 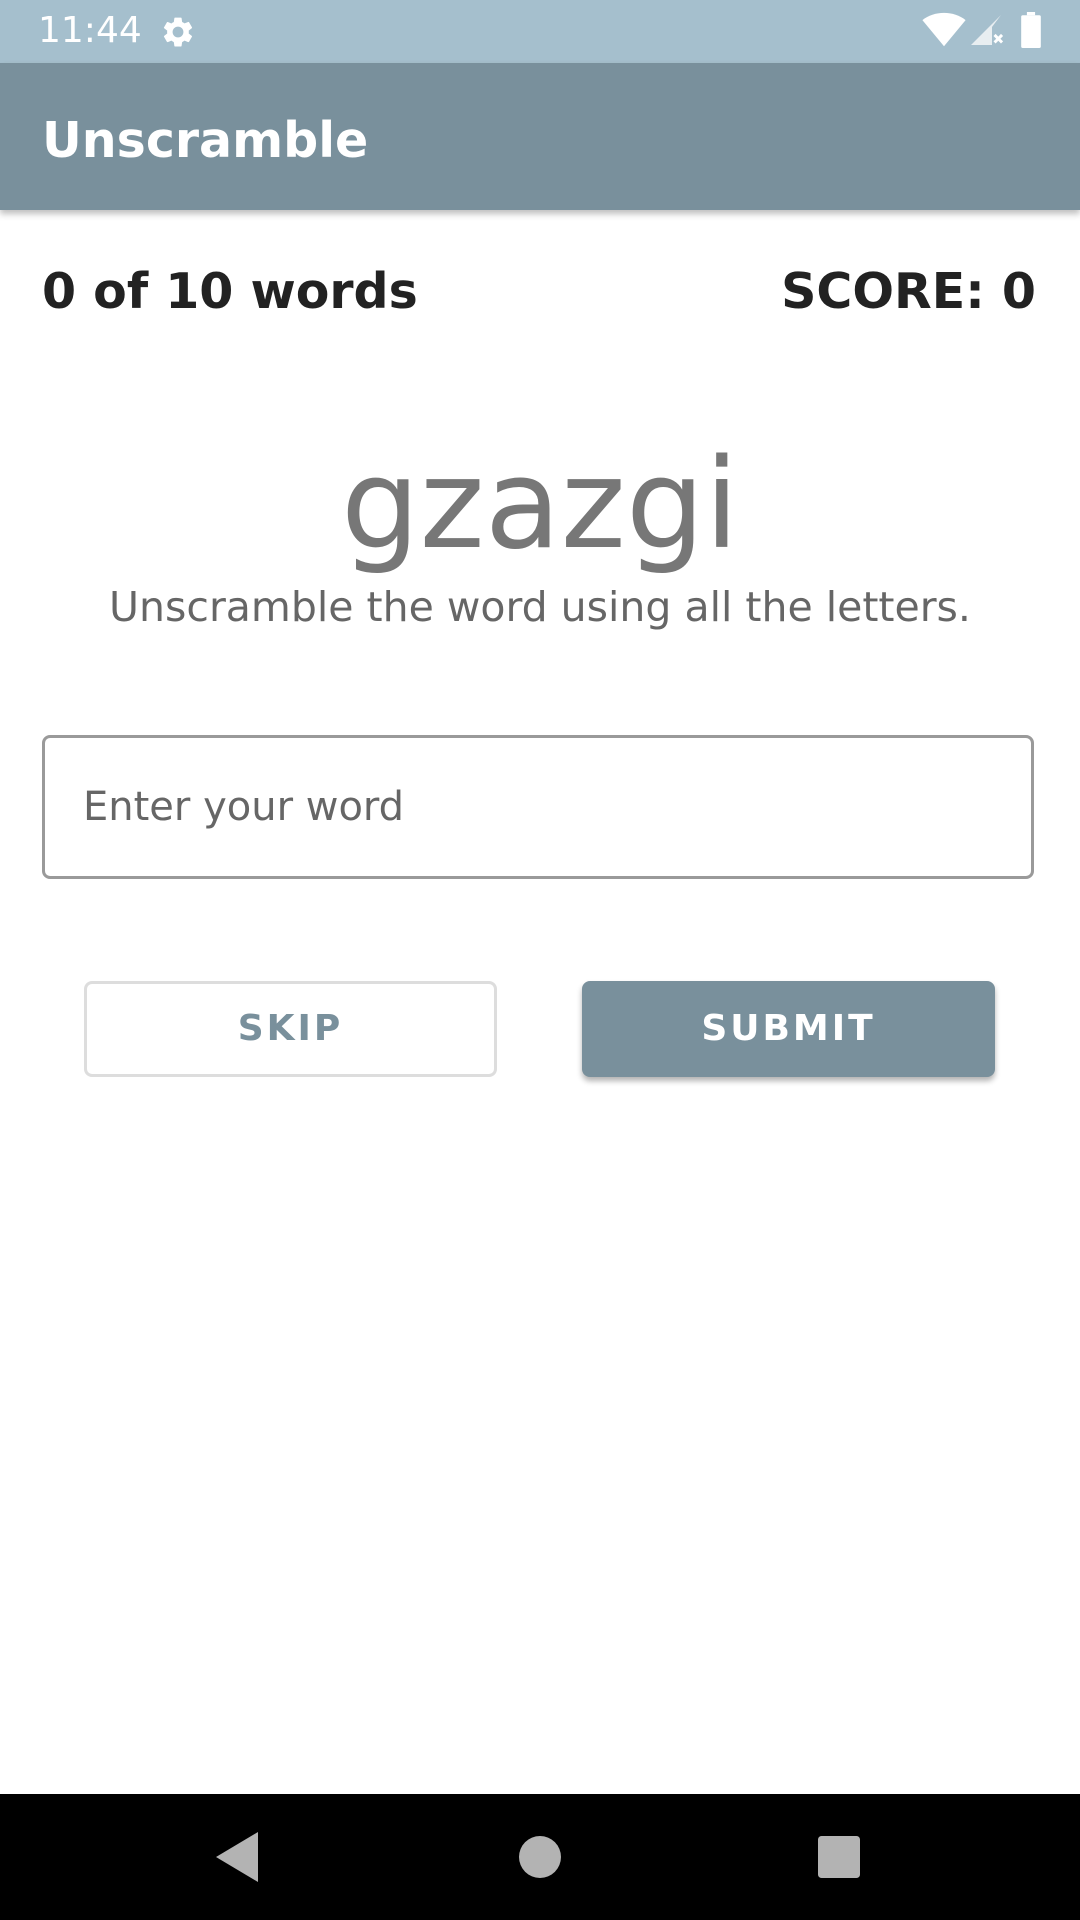 What do you see at coordinates (205, 140) in the screenshot?
I see `app-title: Unscramble` at bounding box center [205, 140].